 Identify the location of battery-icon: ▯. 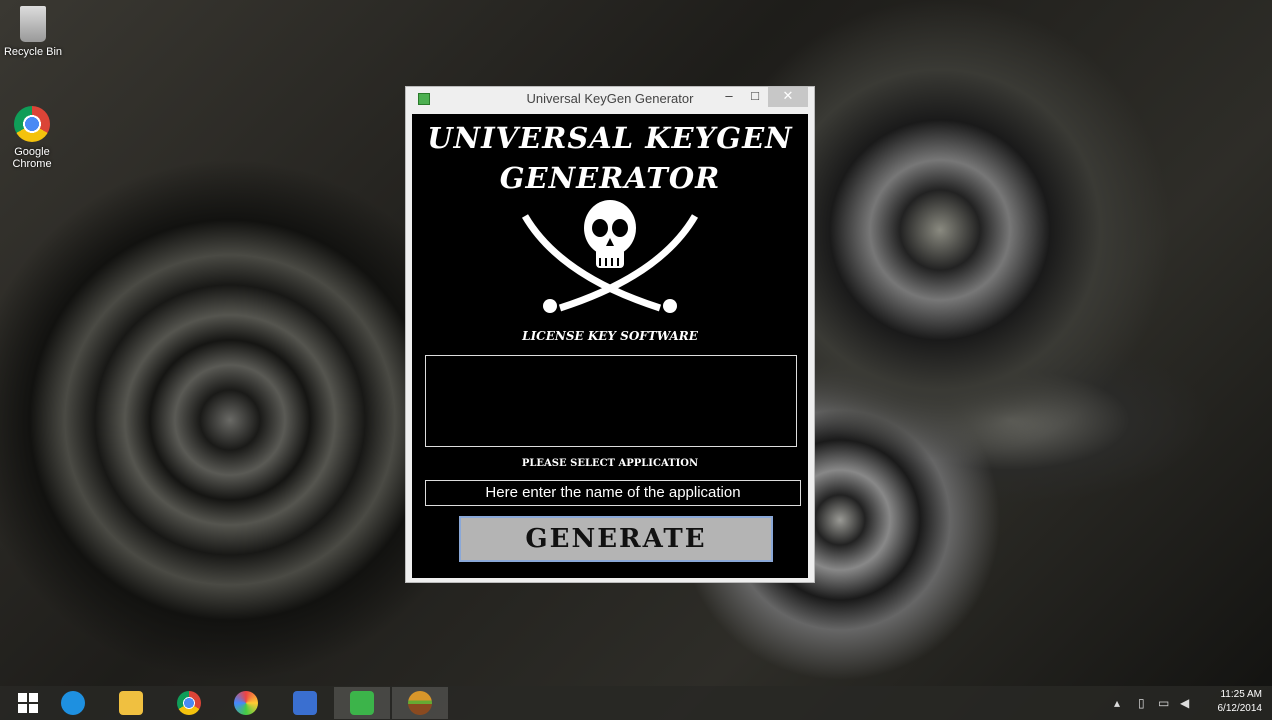
(1141, 703).